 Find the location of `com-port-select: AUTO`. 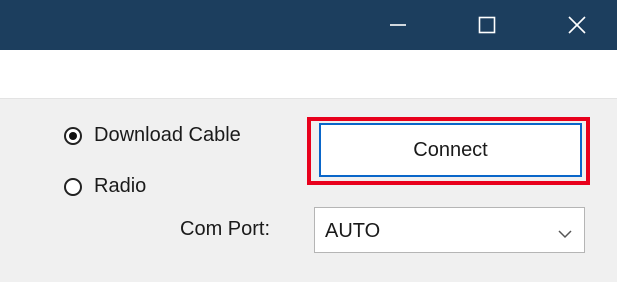

com-port-select: AUTO is located at coordinates (449, 230).